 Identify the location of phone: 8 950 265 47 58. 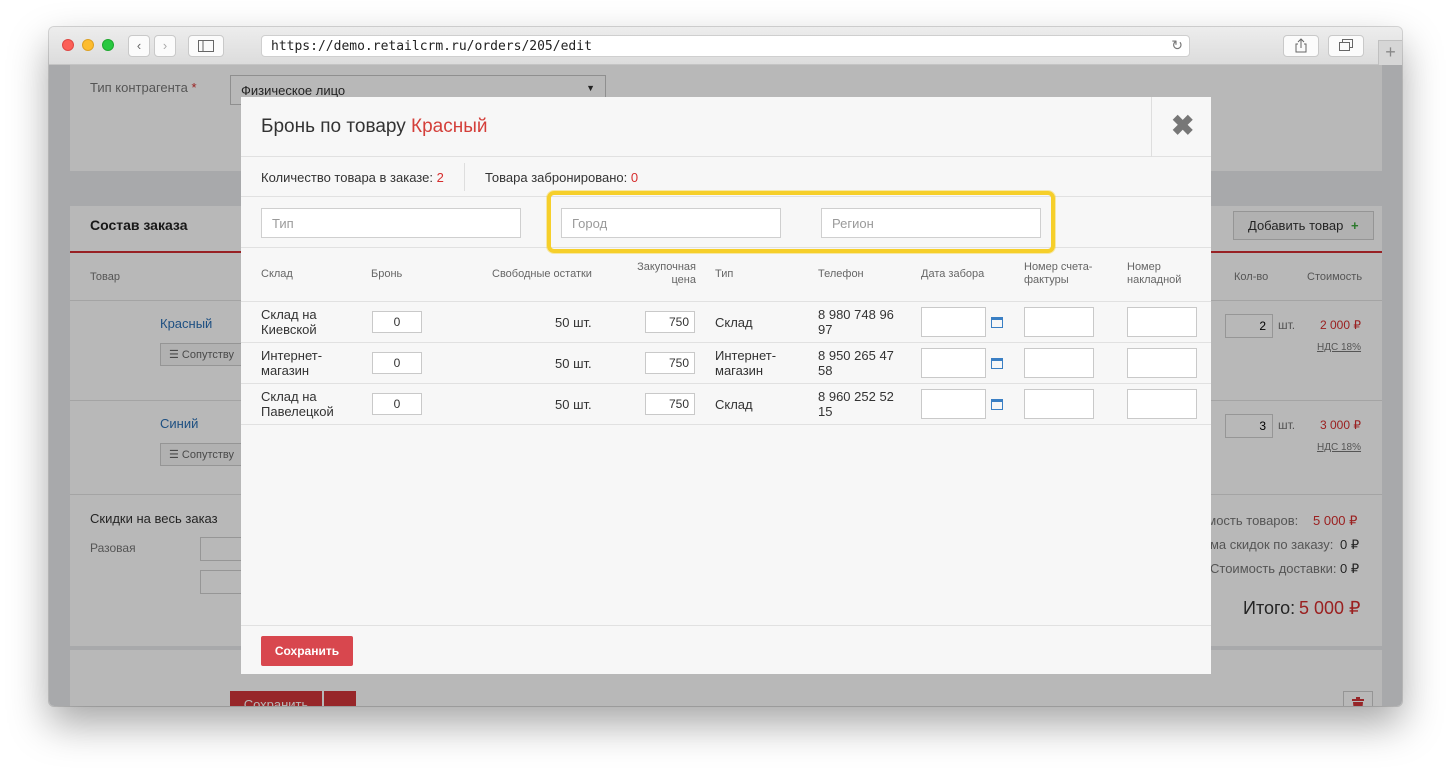
(856, 363).